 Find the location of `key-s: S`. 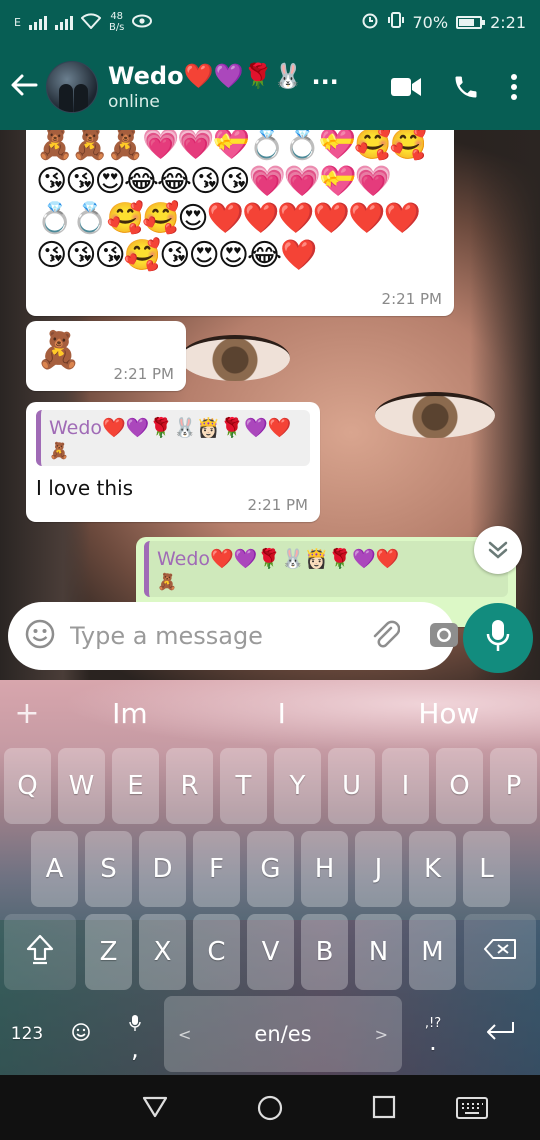

key-s: S is located at coordinates (108, 869).